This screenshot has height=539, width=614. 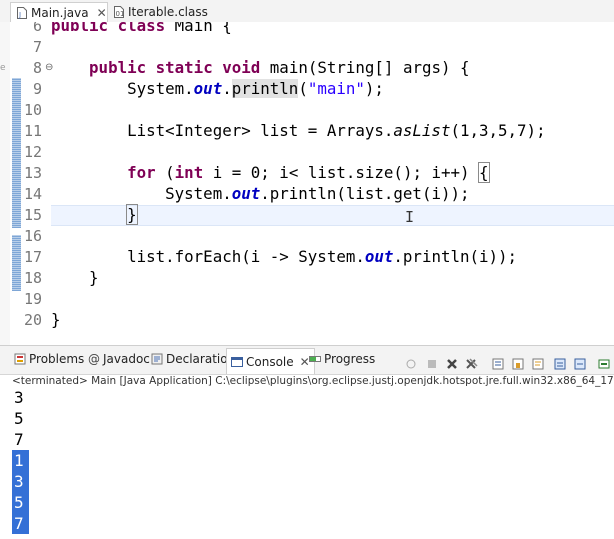 I want to click on ruler-marker: e, so click(x=3, y=68).